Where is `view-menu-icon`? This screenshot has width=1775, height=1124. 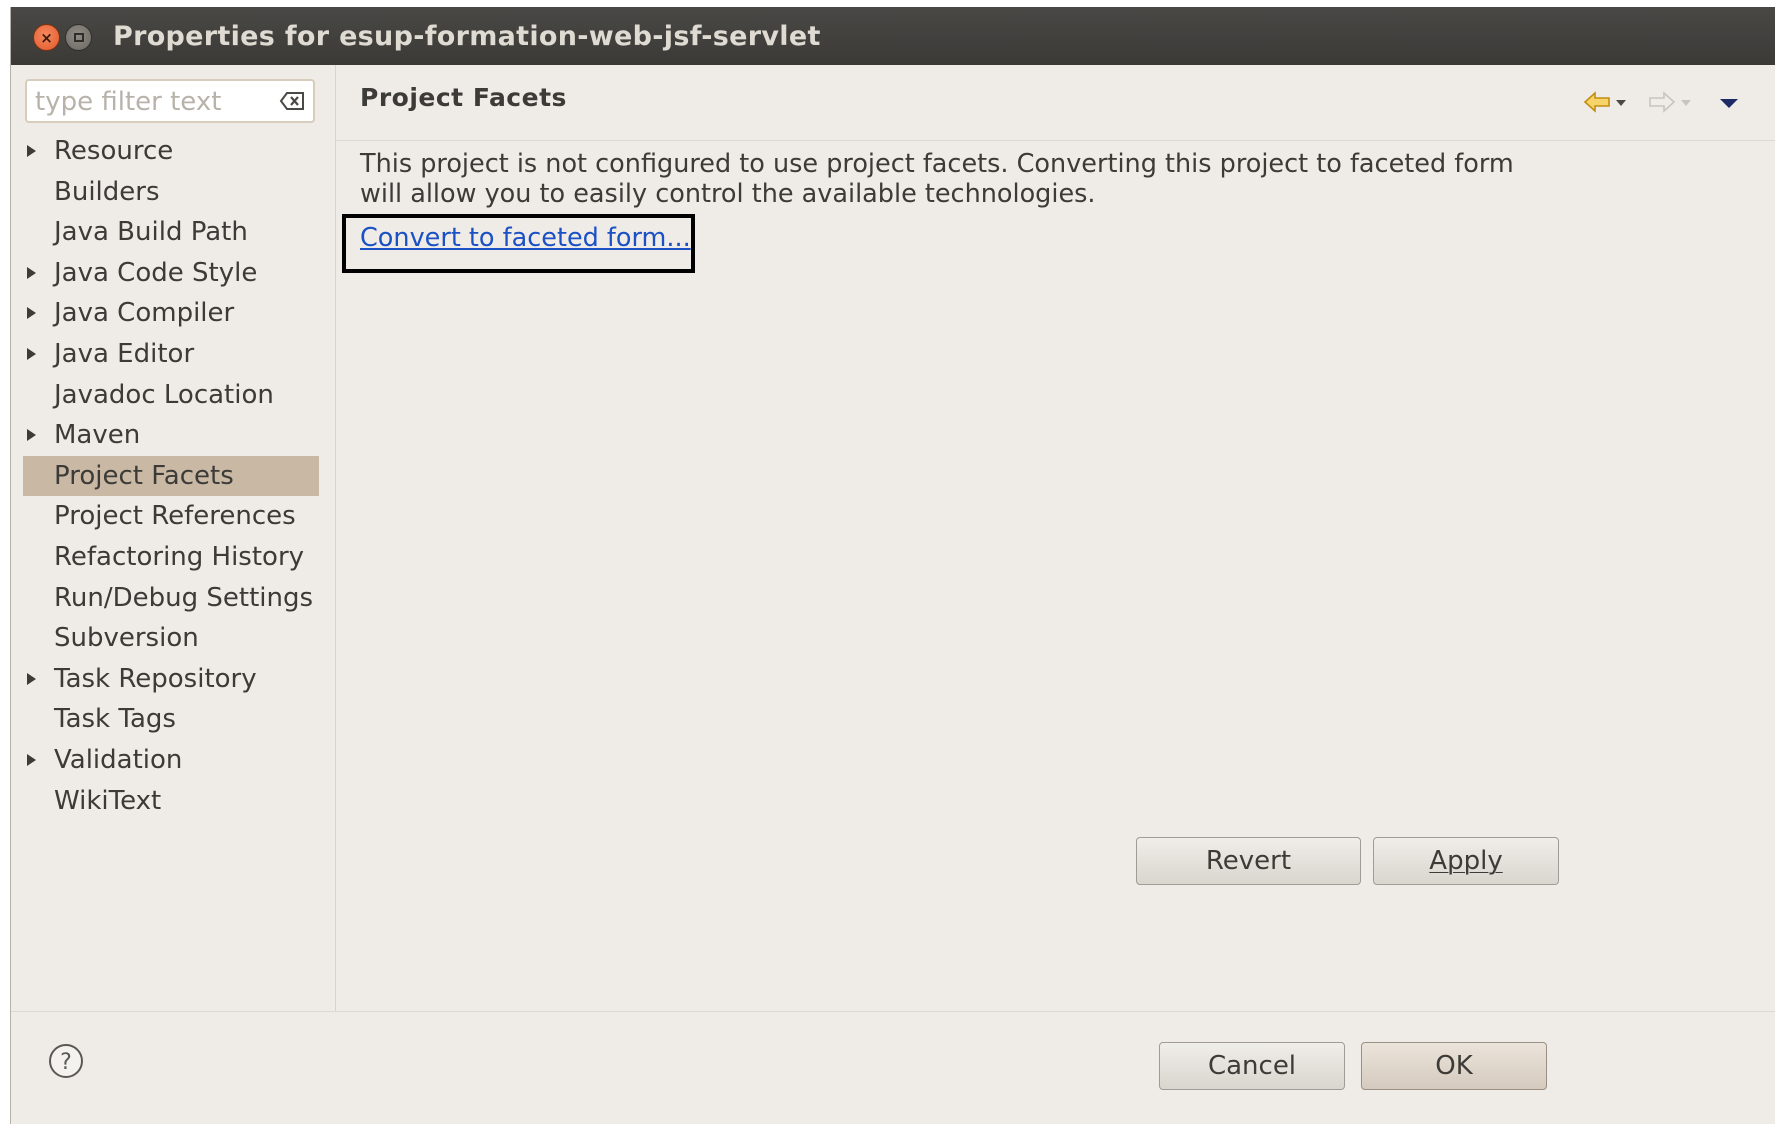
view-menu-icon is located at coordinates (1730, 103).